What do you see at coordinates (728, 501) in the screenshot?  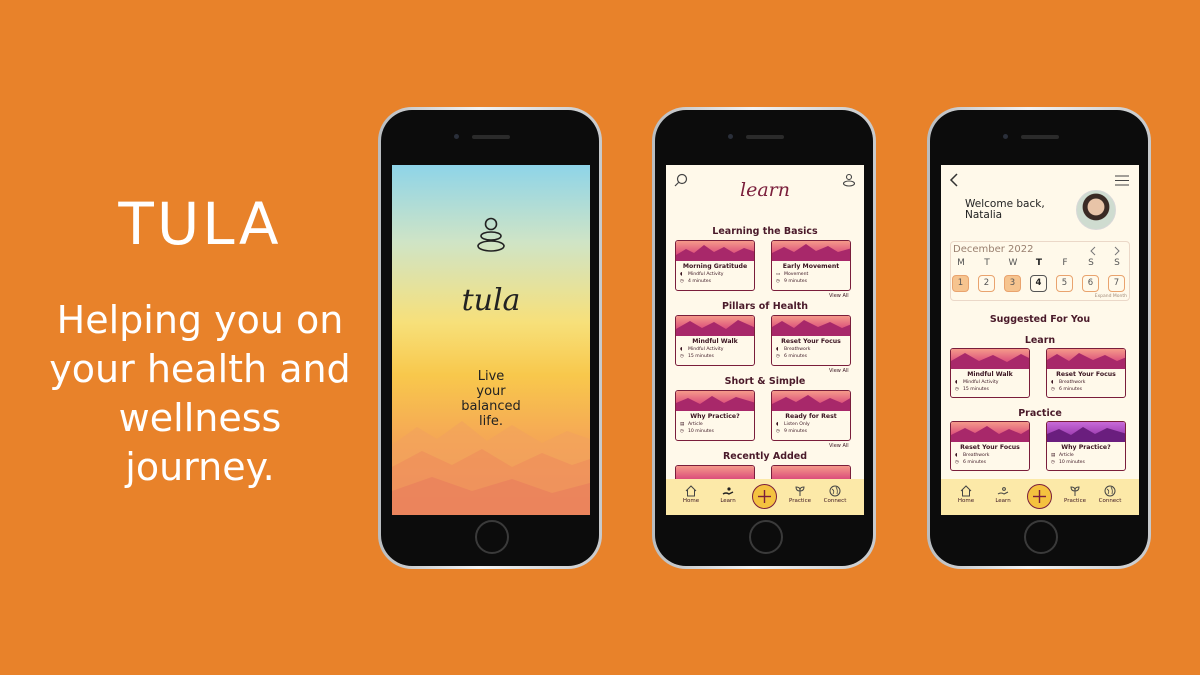 I see `tab-label: Learn` at bounding box center [728, 501].